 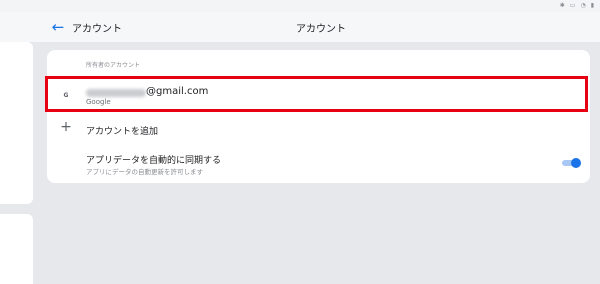 I want to click on wifi-icon: ◔, so click(x=583, y=5).